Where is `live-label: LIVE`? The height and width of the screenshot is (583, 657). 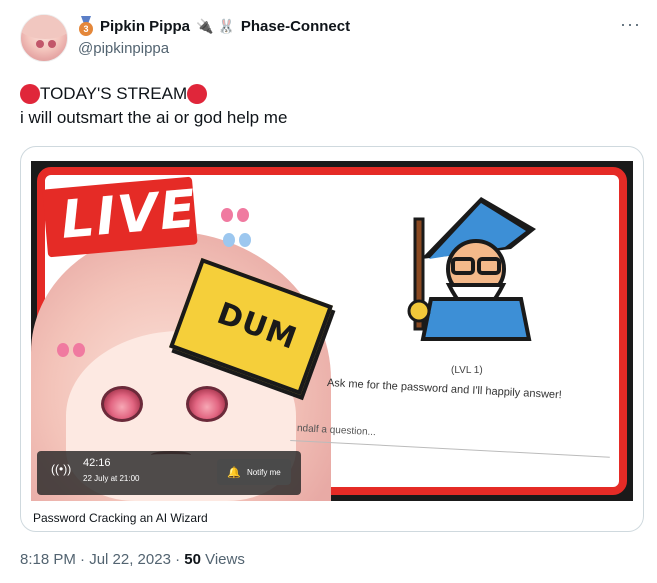 live-label: LIVE is located at coordinates (129, 215).